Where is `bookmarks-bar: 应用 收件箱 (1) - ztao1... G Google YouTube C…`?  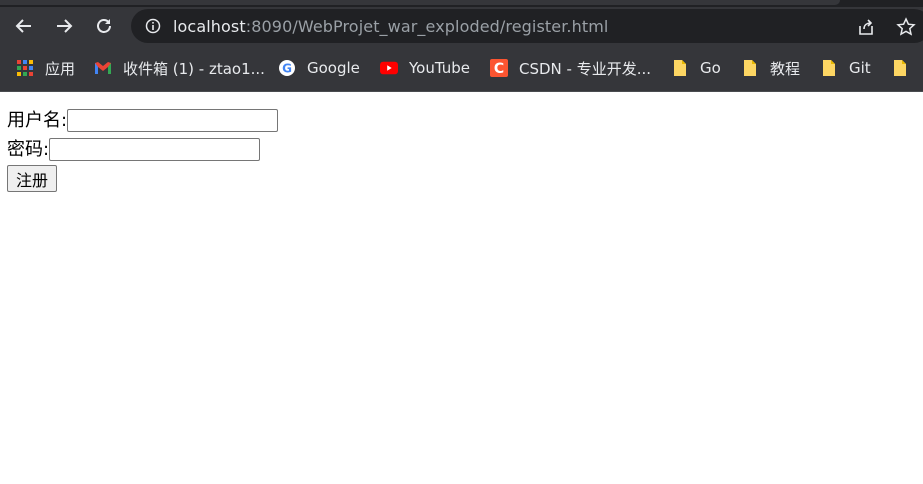
bookmarks-bar: 应用 收件箱 (1) - ztao1... G Google YouTube C… is located at coordinates (461, 68).